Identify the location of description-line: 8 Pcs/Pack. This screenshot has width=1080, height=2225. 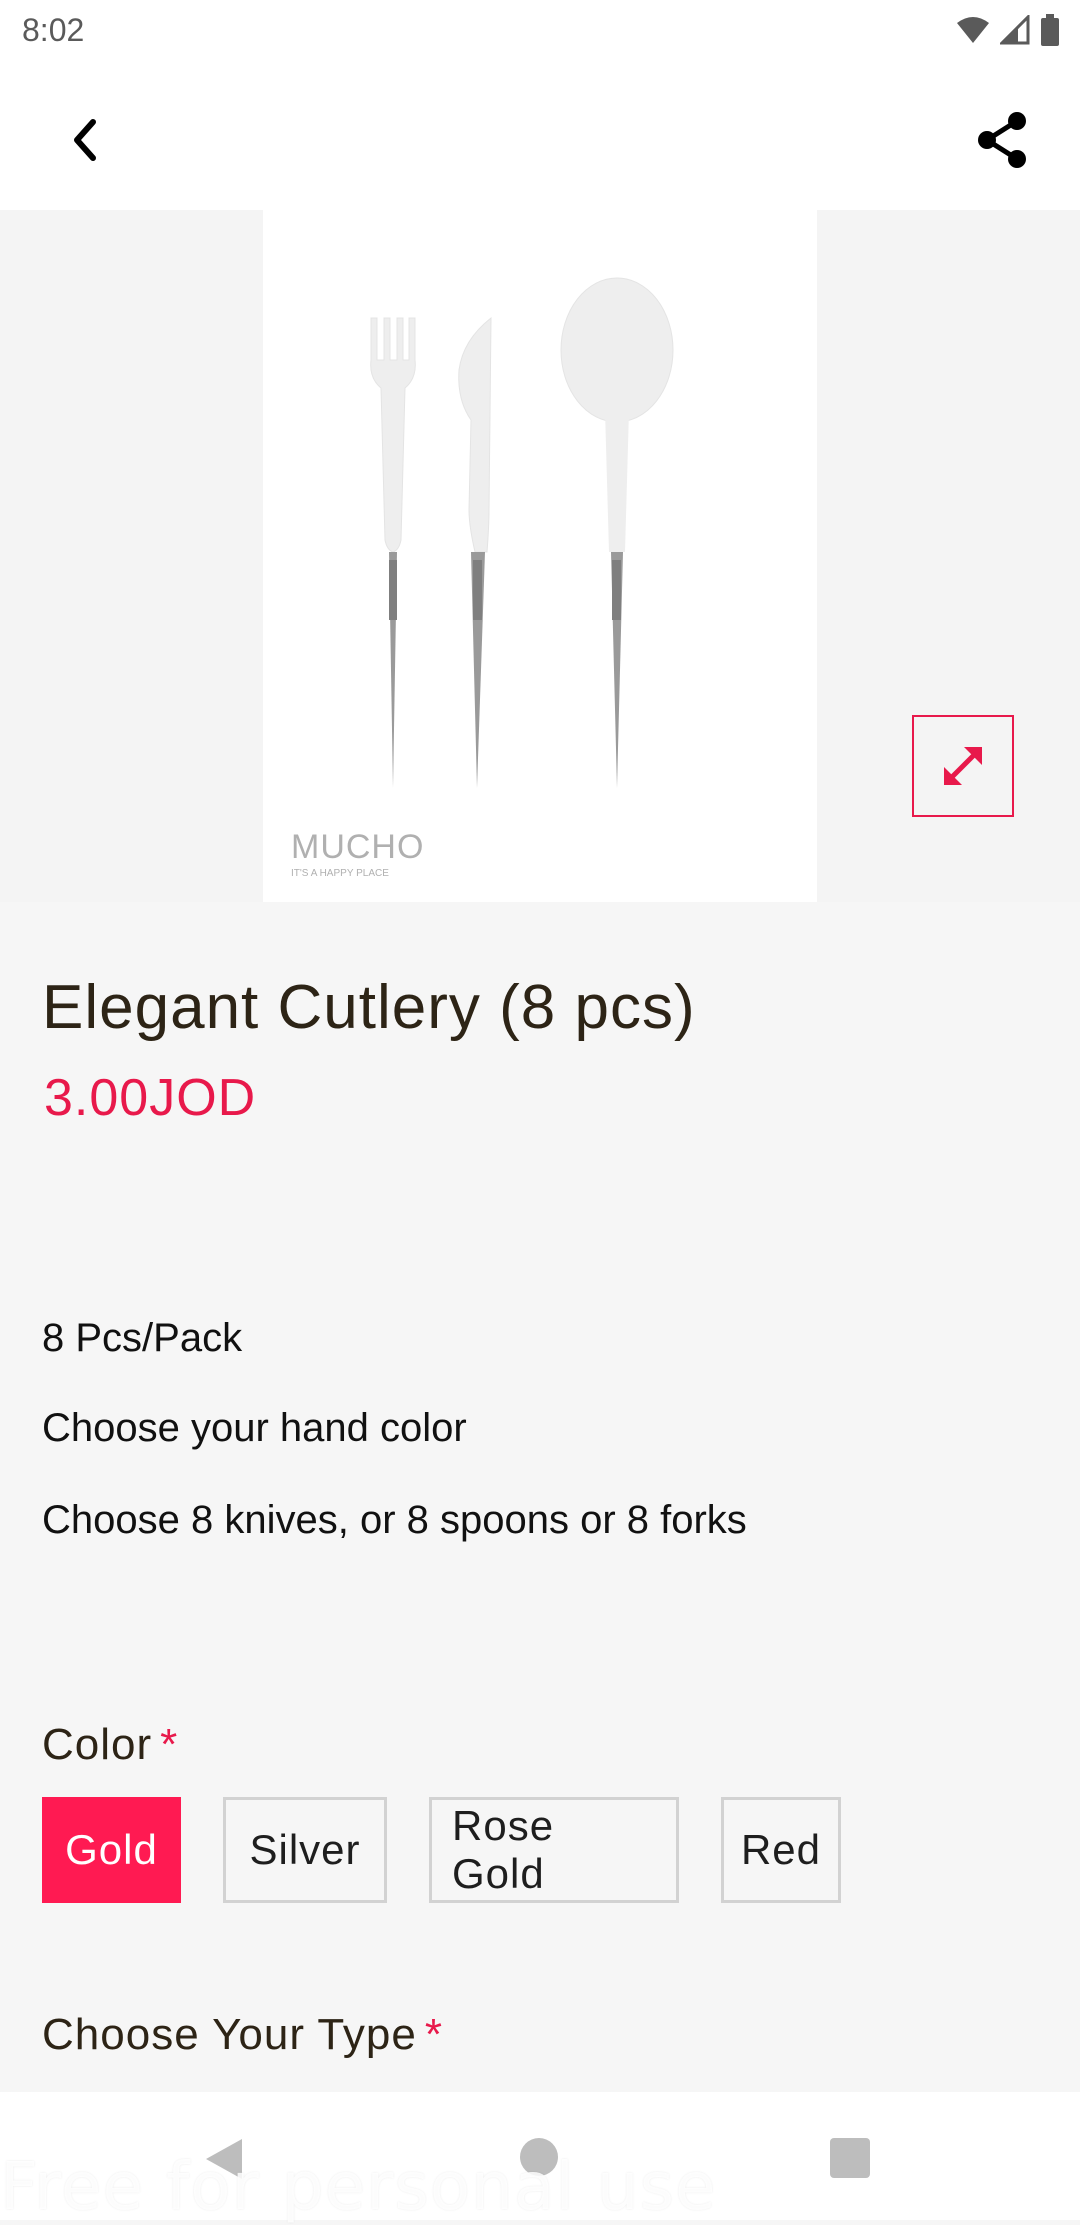
(142, 1338).